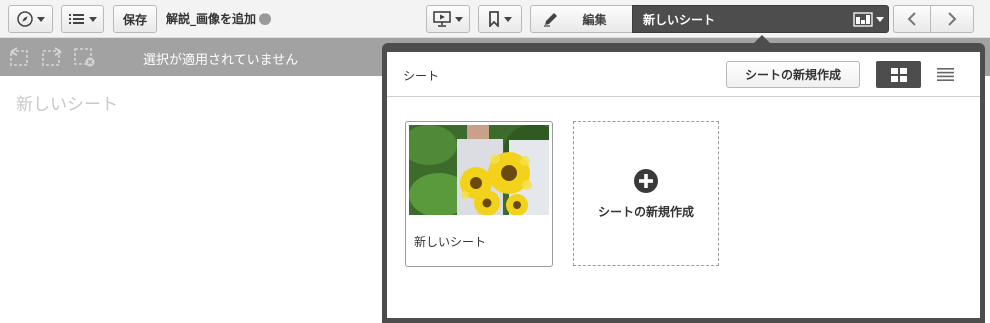 Image resolution: width=990 pixels, height=323 pixels. I want to click on list-view-button, so click(945, 74).